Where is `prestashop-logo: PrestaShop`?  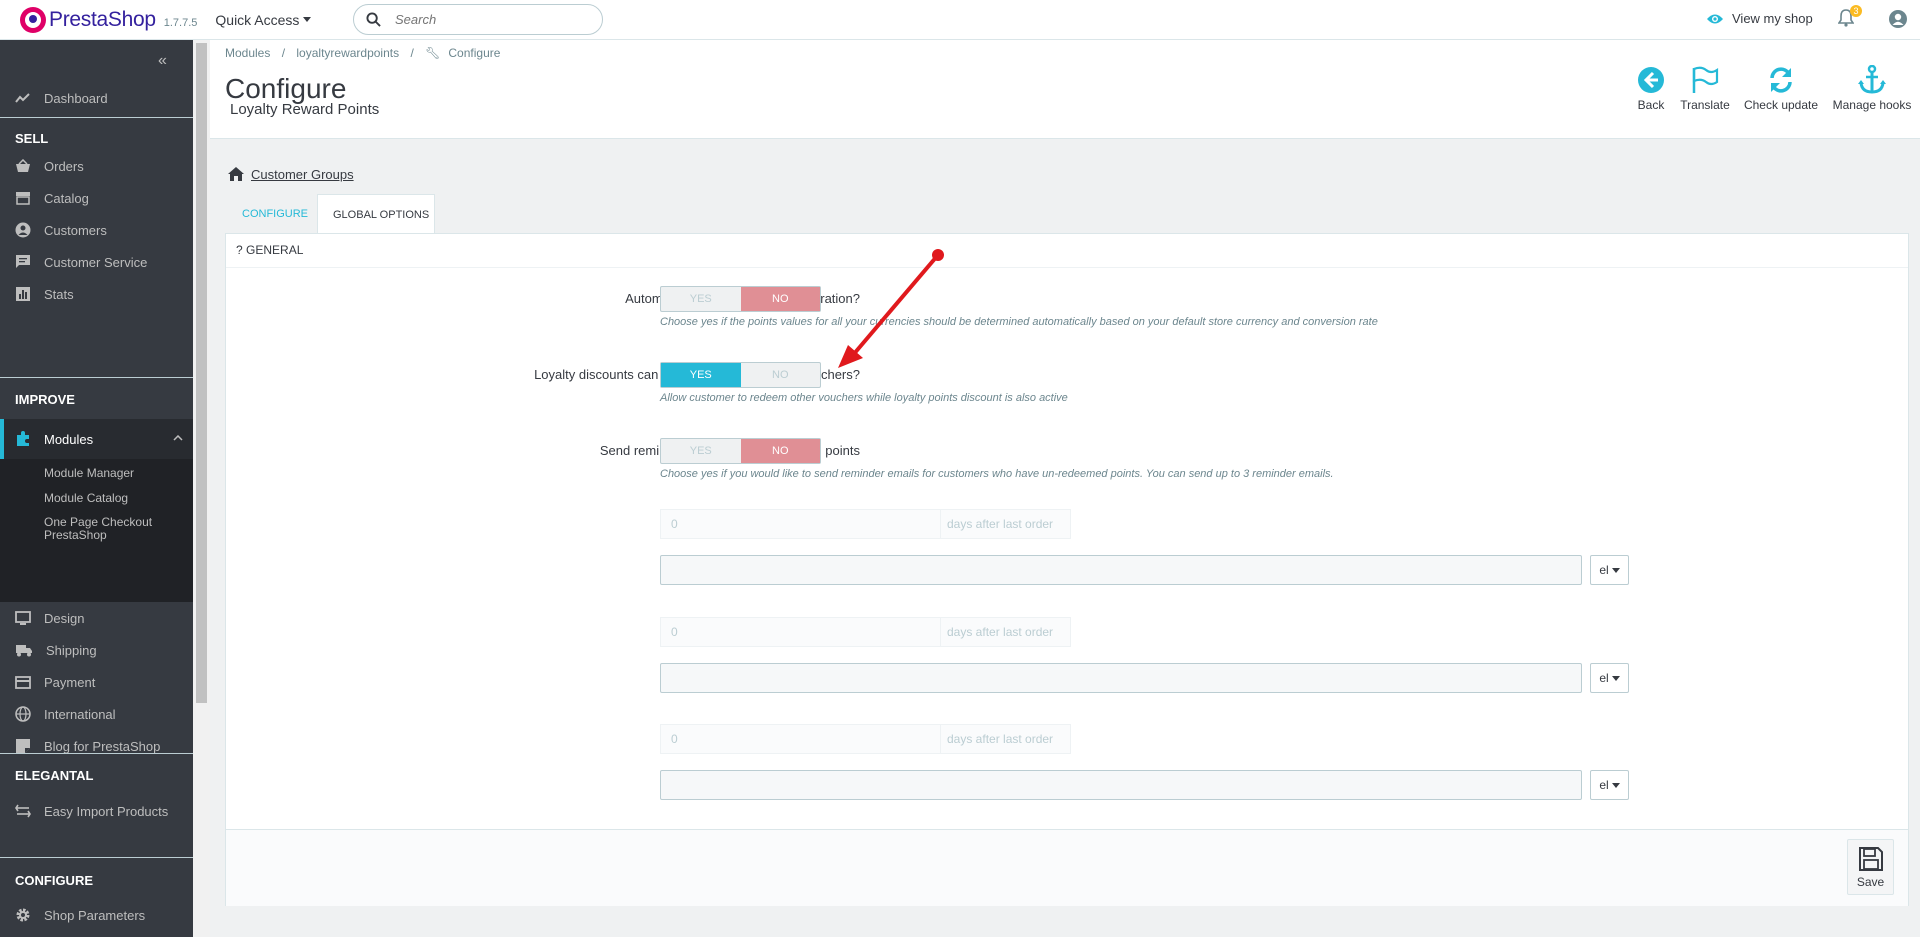 prestashop-logo: PrestaShop is located at coordinates (88, 19).